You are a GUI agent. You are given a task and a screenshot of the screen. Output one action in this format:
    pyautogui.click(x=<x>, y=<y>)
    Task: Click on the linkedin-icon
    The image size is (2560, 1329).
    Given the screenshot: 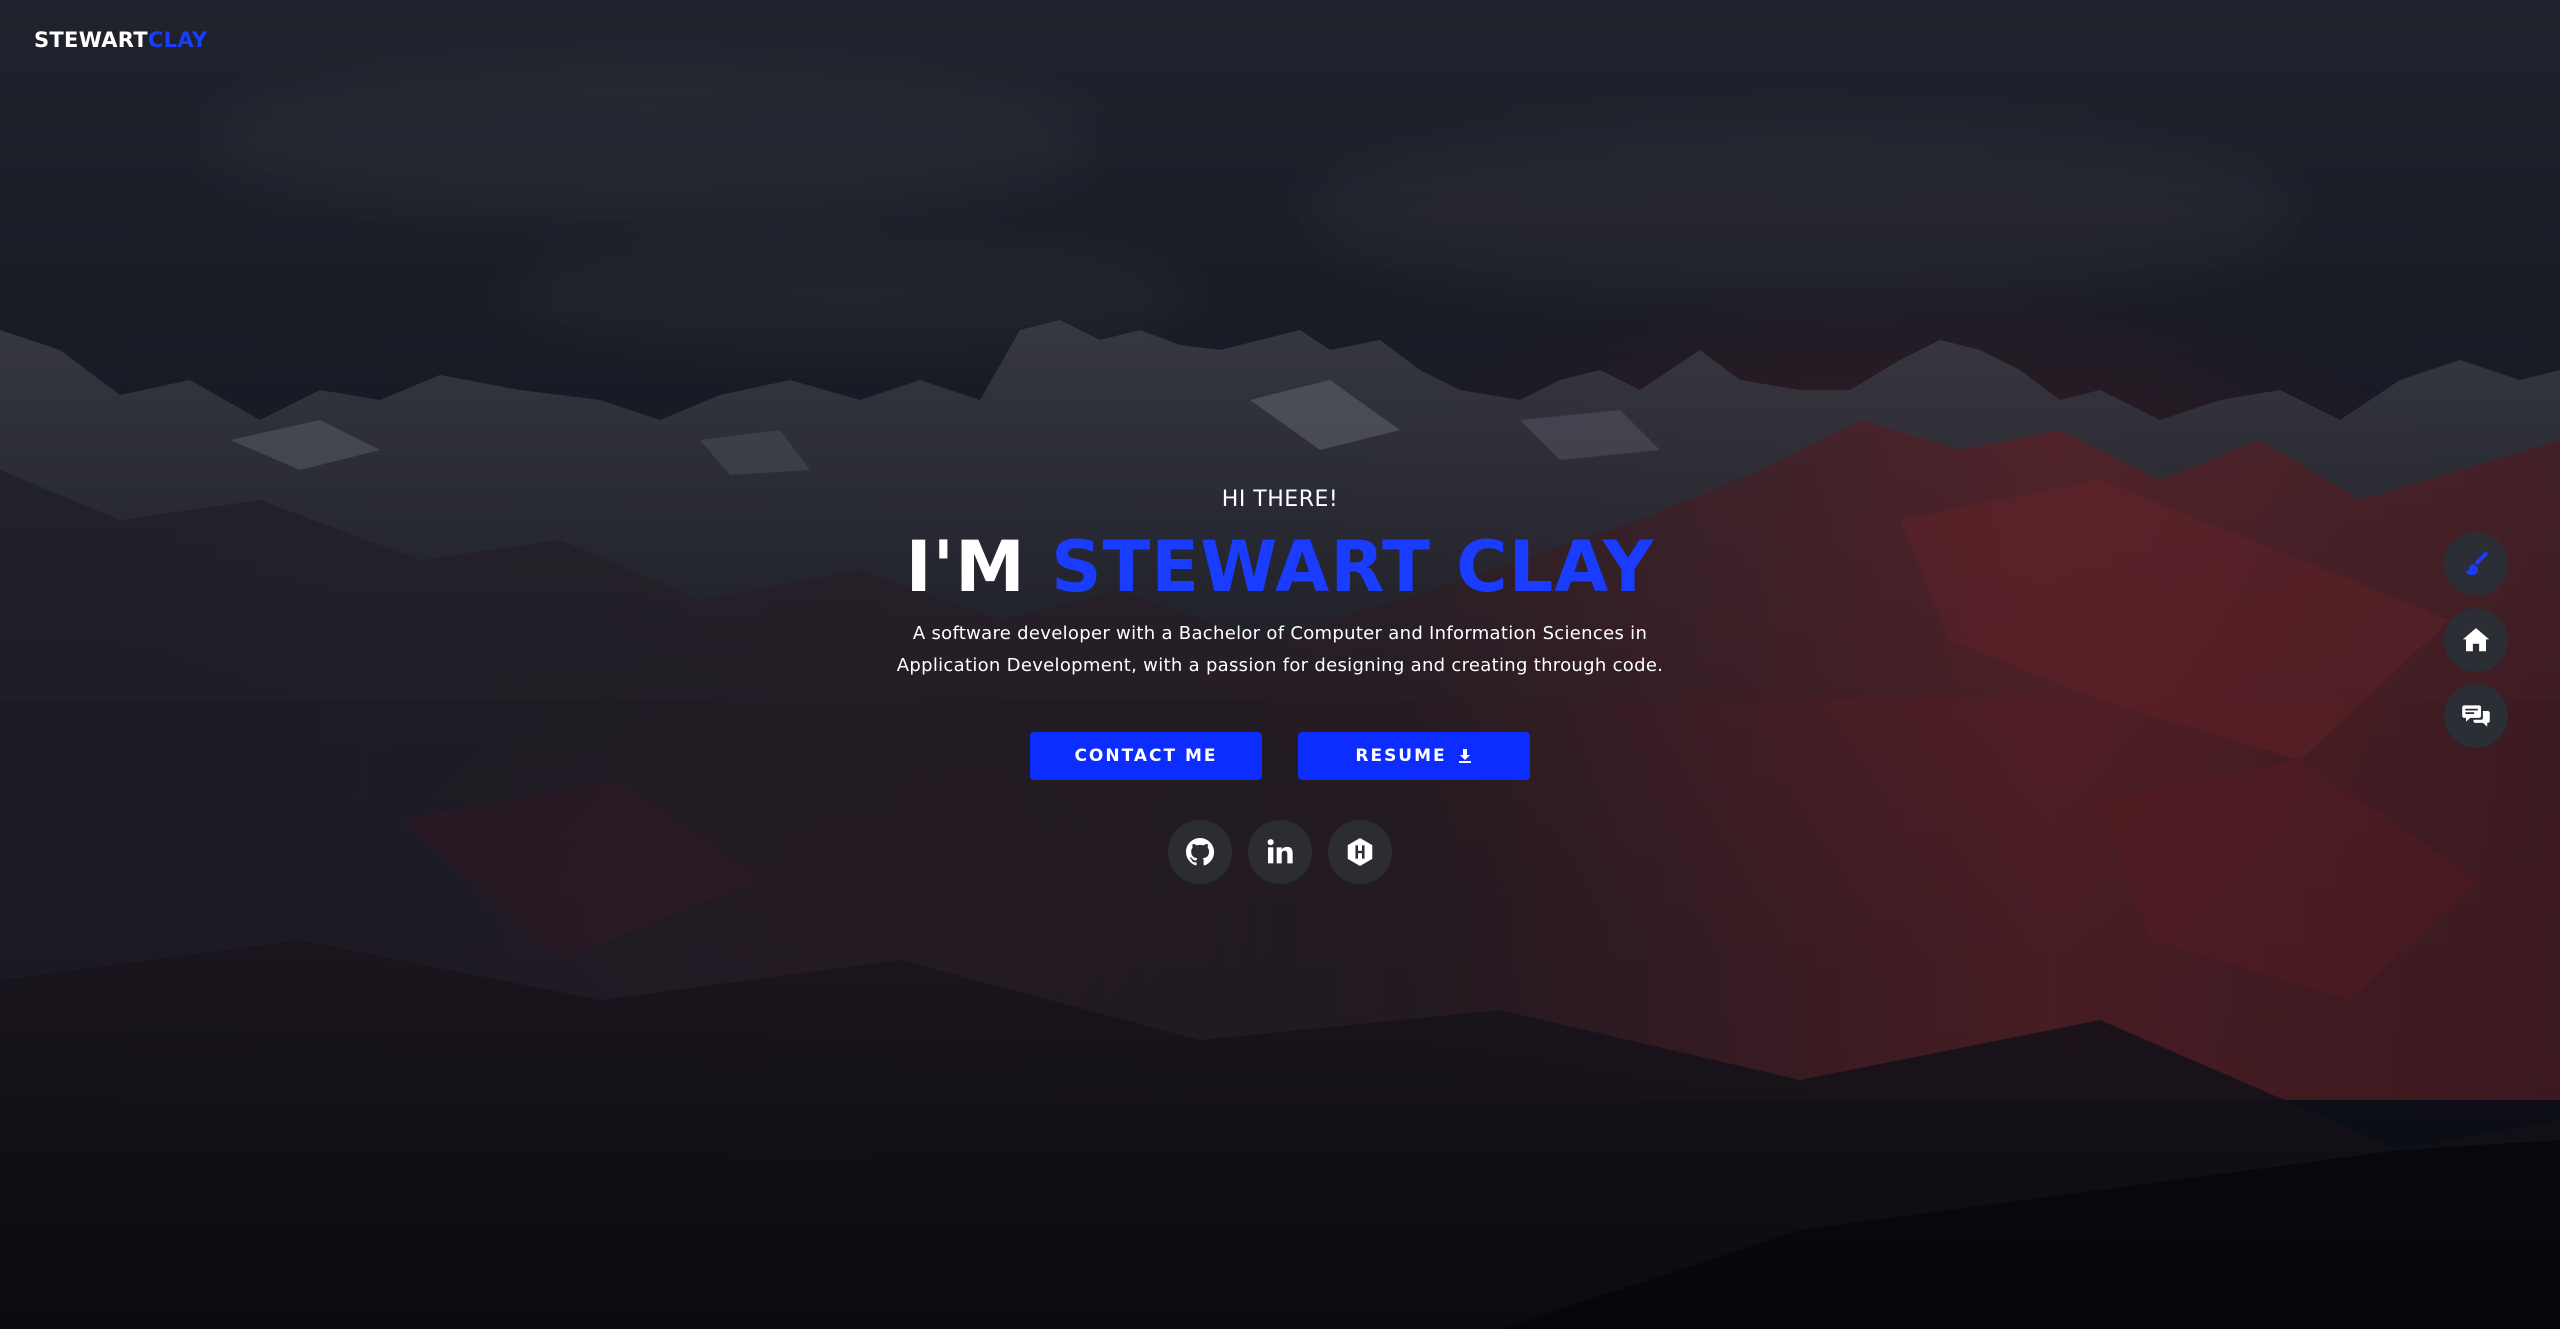 What is the action you would take?
    pyautogui.click(x=1280, y=851)
    